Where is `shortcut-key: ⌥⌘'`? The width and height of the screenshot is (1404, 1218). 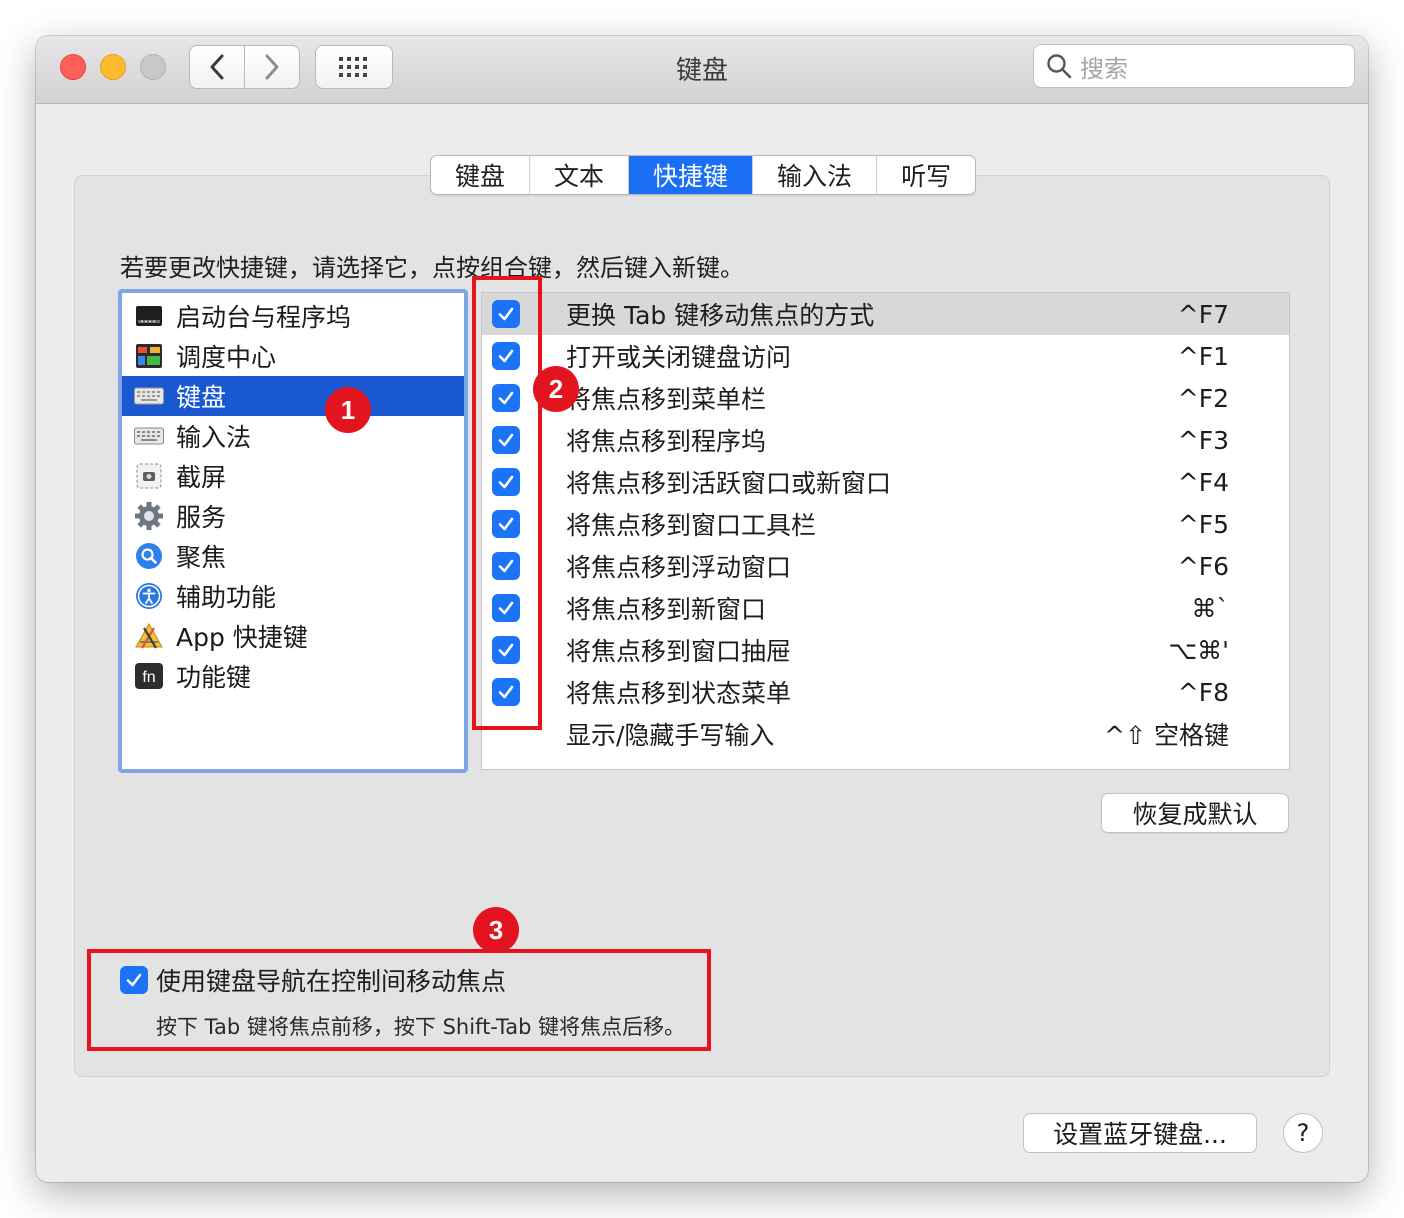 shortcut-key: ⌥⌘' is located at coordinates (1198, 650).